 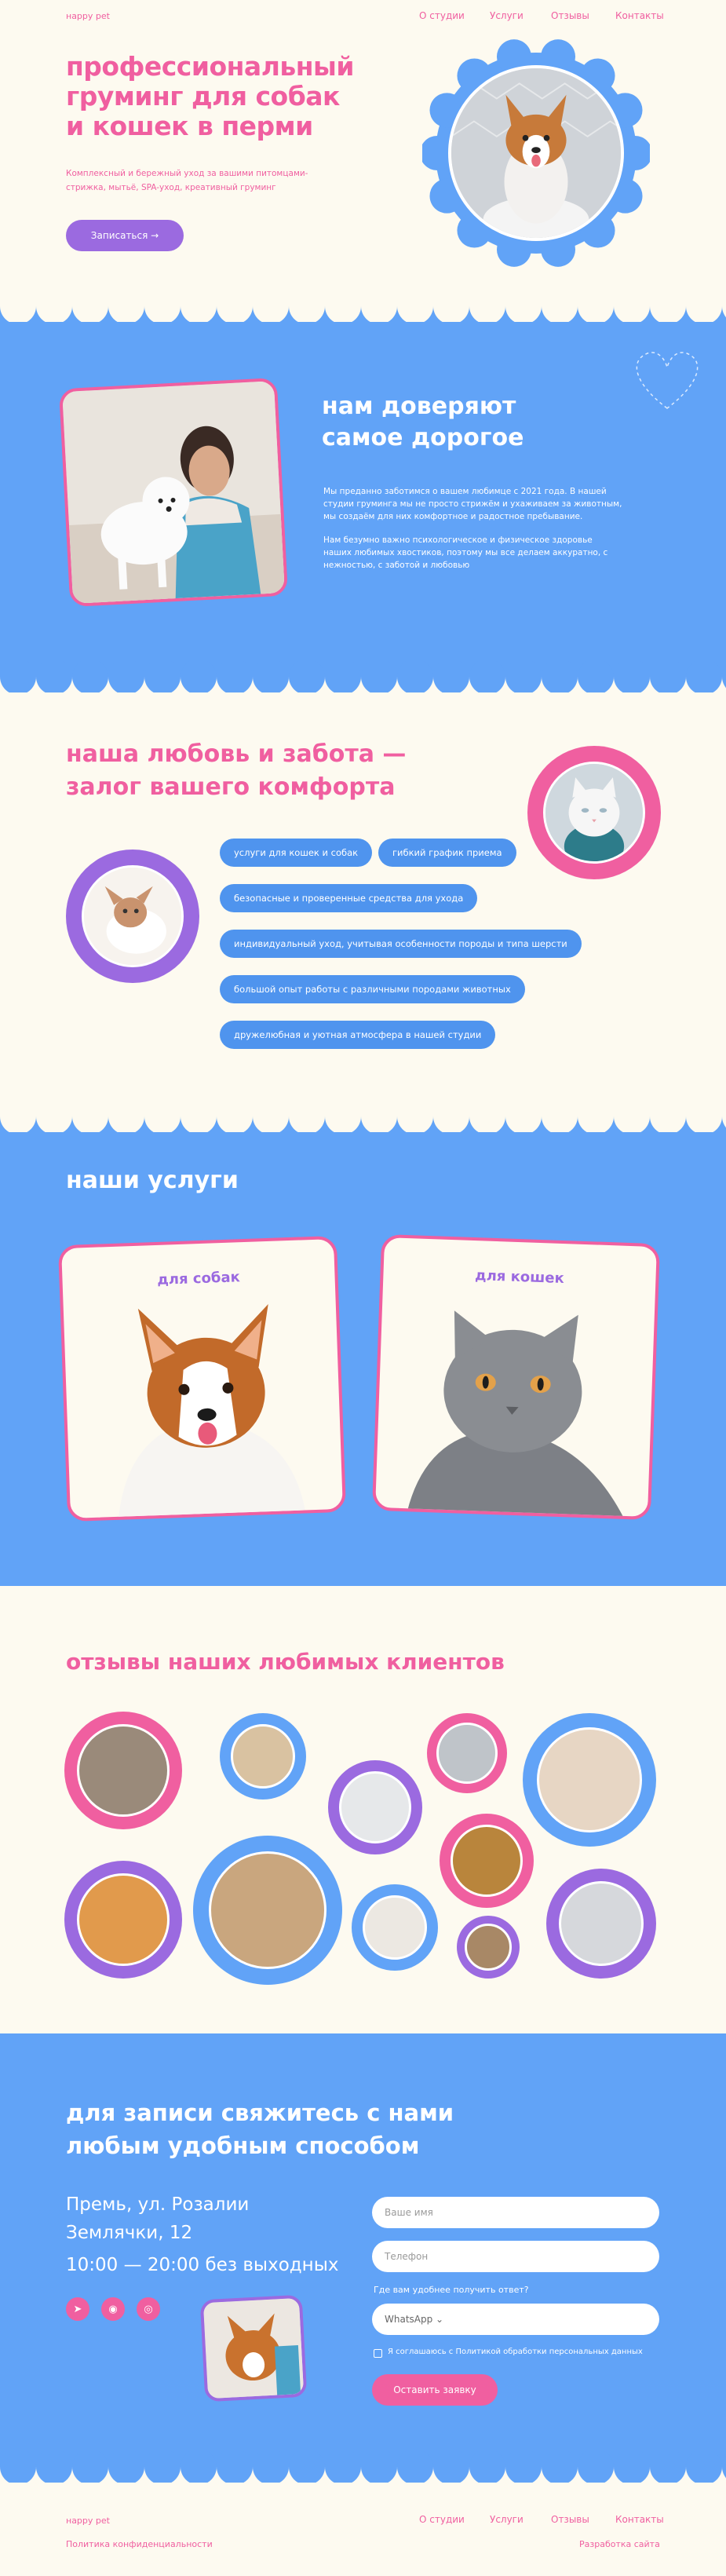 I want to click on nav-reviews: Отзывы, so click(x=570, y=15).